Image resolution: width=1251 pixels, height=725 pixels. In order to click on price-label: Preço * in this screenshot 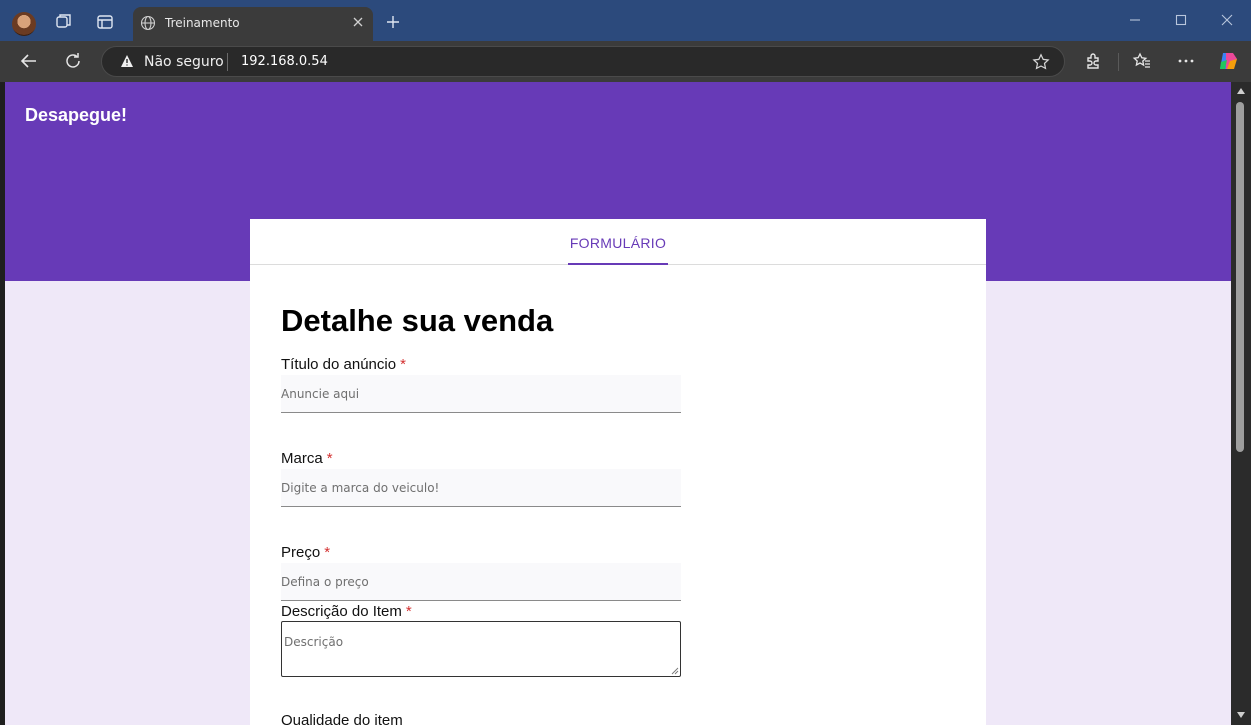, I will do `click(305, 552)`.